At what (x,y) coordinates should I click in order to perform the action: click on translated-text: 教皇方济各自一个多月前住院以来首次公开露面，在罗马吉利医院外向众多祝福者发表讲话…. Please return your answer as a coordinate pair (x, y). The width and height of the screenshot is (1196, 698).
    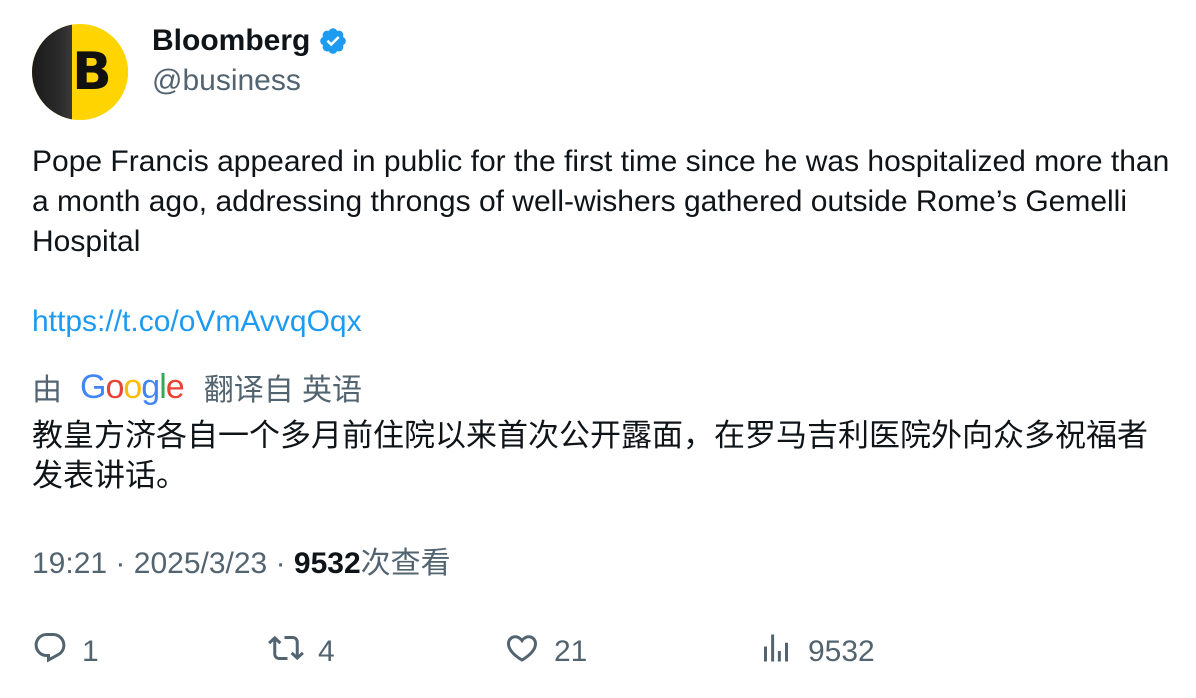
    Looking at the image, I should click on (590, 455).